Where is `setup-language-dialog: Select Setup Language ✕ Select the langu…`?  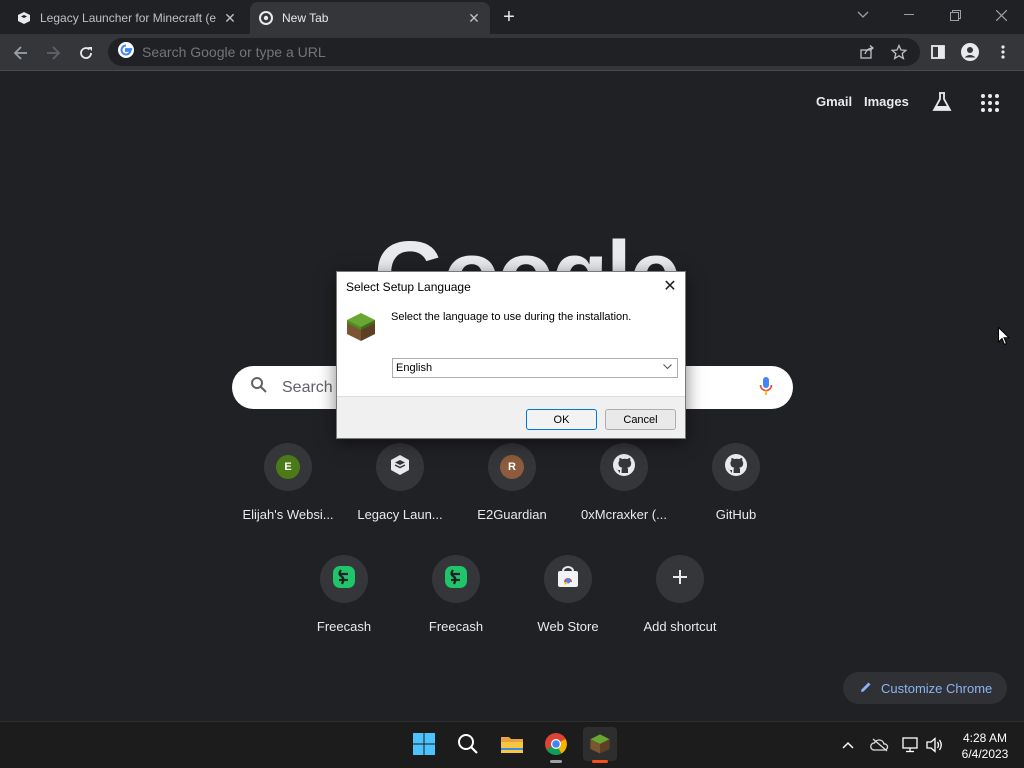 setup-language-dialog: Select Setup Language ✕ Select the langu… is located at coordinates (511, 355).